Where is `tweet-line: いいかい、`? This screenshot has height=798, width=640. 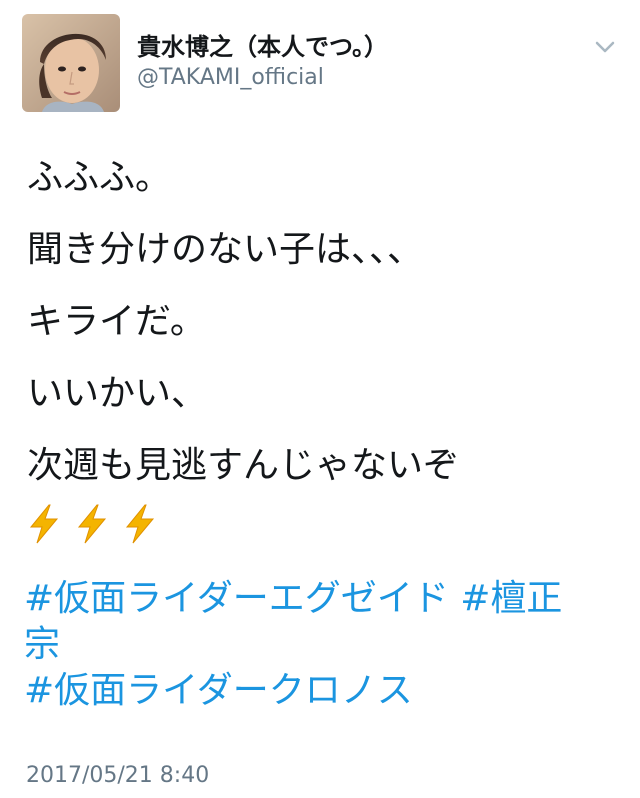
tweet-line: いいかい、 is located at coordinates (117, 393).